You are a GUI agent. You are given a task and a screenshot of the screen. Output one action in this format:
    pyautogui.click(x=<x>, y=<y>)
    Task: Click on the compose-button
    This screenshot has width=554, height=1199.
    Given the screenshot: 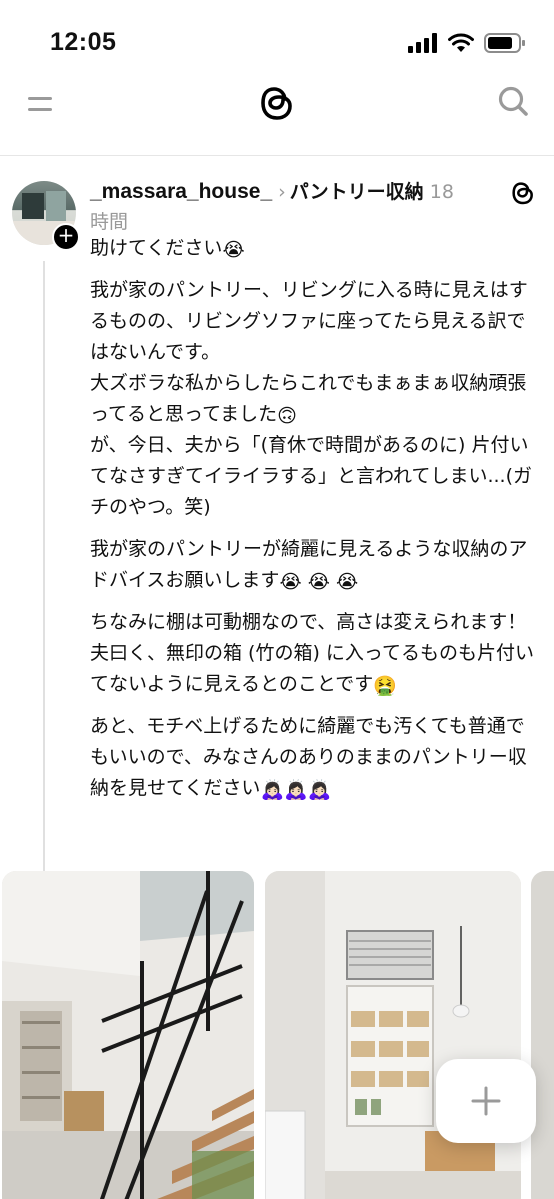 What is the action you would take?
    pyautogui.click(x=486, y=1101)
    